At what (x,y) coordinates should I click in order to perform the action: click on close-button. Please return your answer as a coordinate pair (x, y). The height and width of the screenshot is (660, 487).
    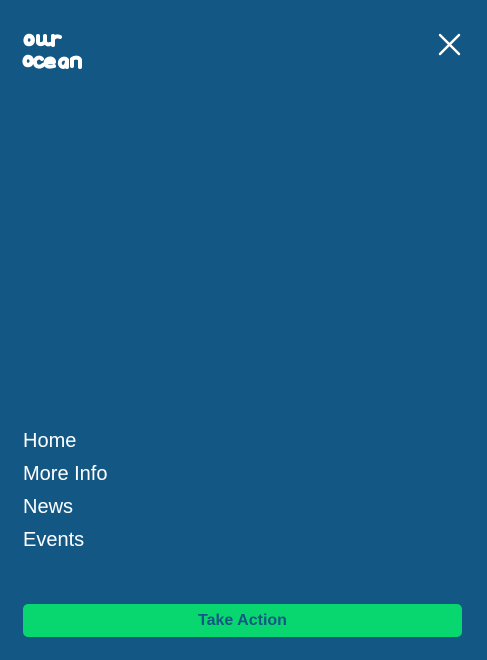
    Looking at the image, I should click on (449, 45).